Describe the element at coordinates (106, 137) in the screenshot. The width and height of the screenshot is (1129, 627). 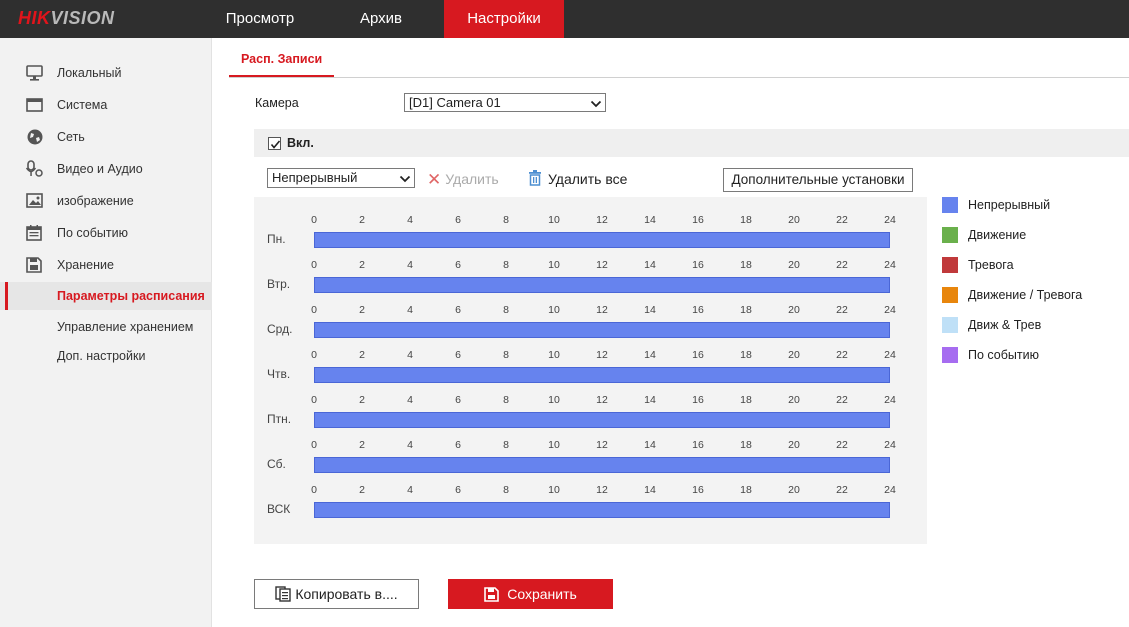
I see `sidebar-item-network: Сеть` at that location.